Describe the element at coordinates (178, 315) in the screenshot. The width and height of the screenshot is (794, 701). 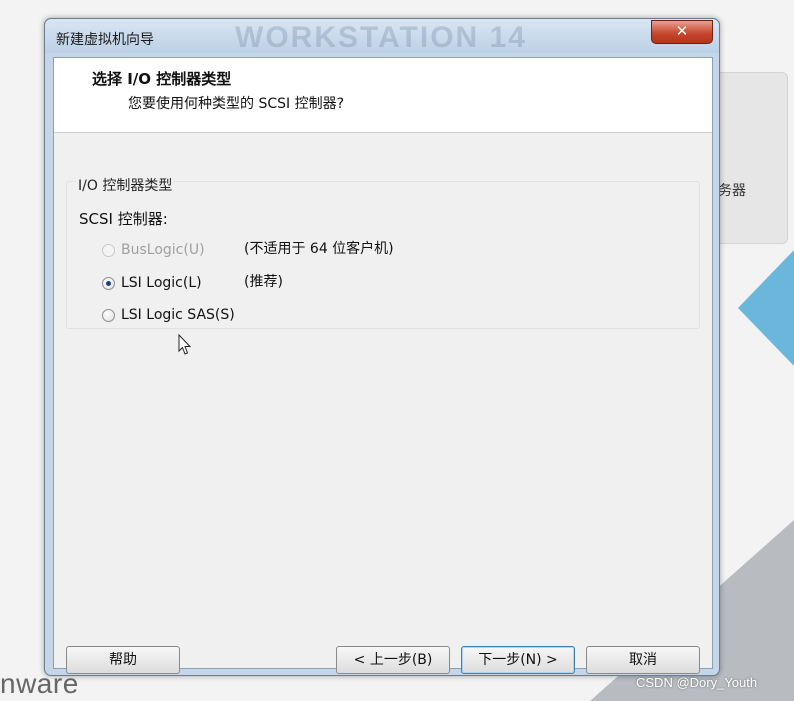
I see `radio-label-lsi-logic-sas: LSI Logic SAS(S)` at that location.